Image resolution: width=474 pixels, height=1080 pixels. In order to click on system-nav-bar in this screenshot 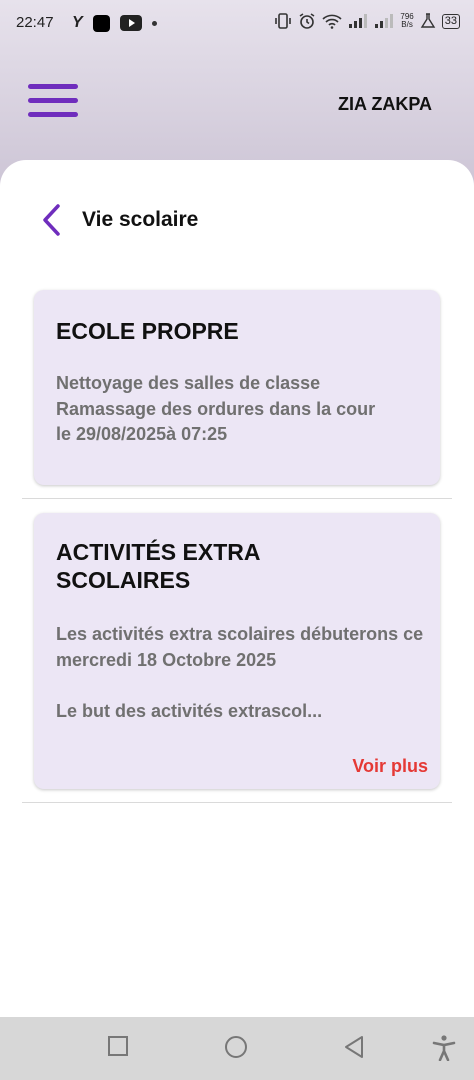, I will do `click(237, 1048)`.